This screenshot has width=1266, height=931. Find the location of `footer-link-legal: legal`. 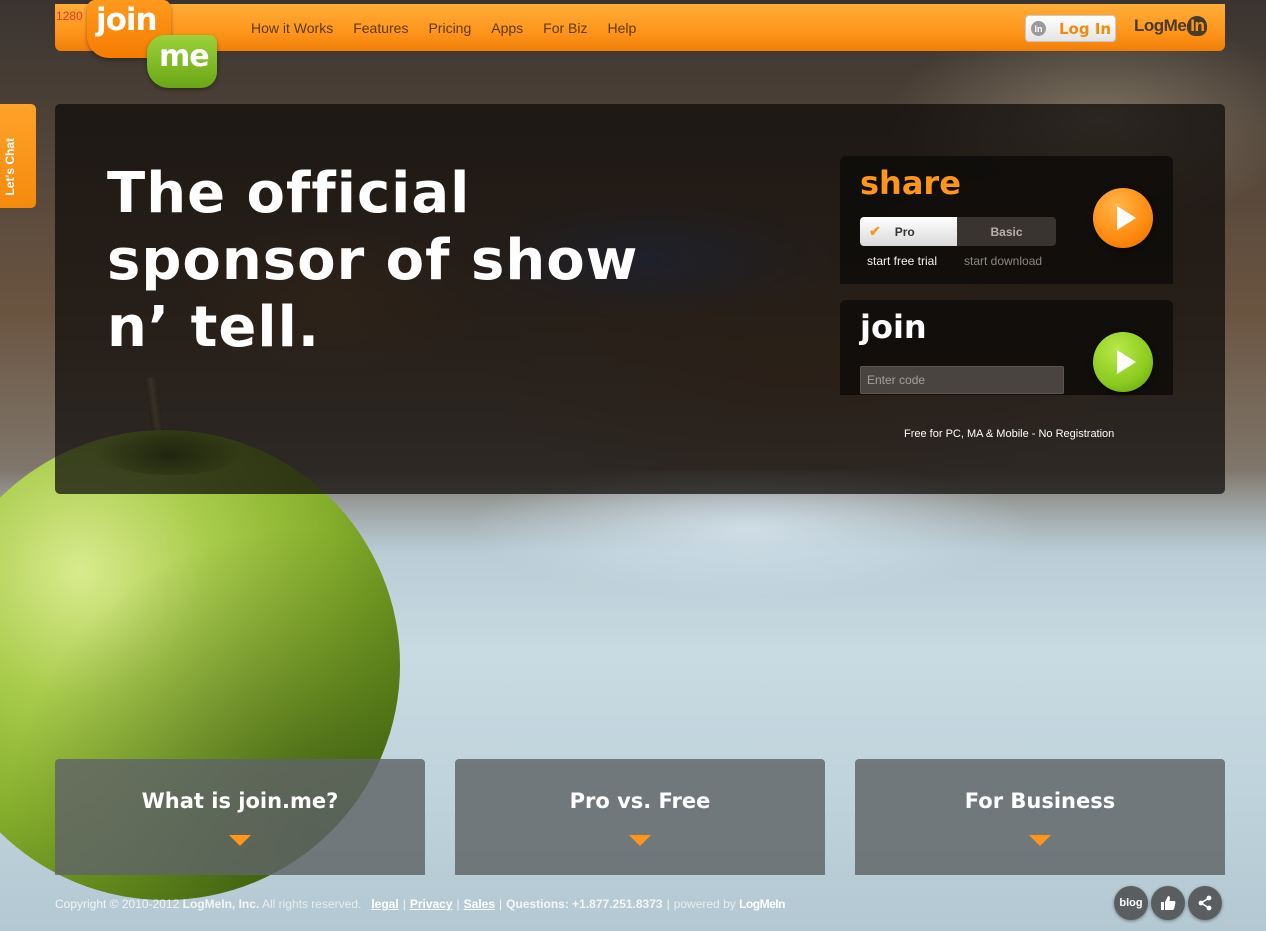

footer-link-legal: legal is located at coordinates (384, 904).